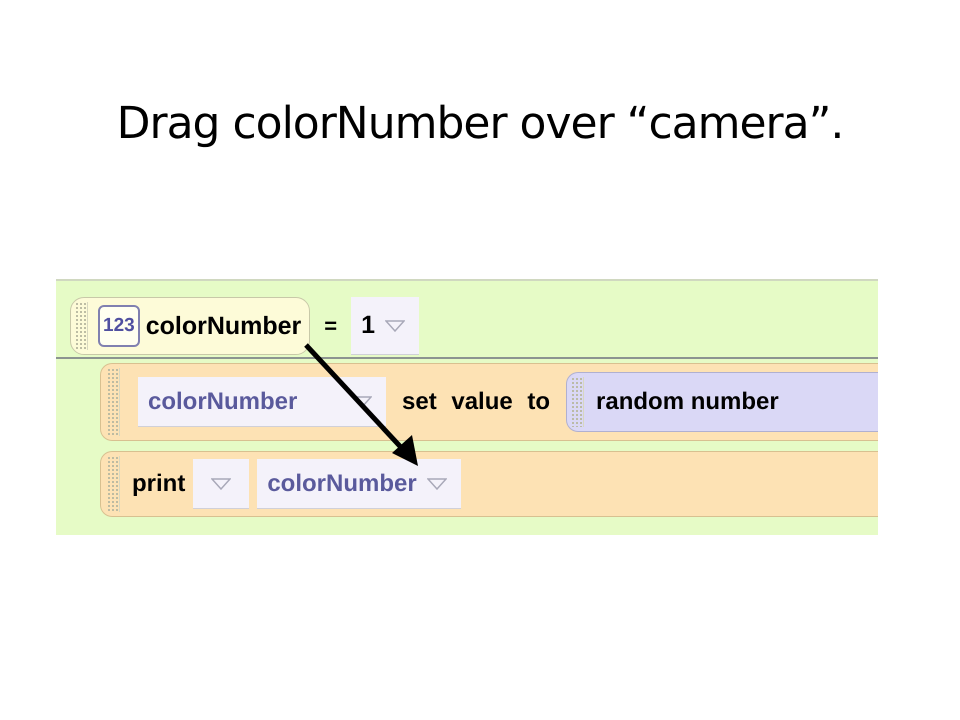 The width and height of the screenshot is (960, 720). I want to click on dropdown, so click(221, 484).